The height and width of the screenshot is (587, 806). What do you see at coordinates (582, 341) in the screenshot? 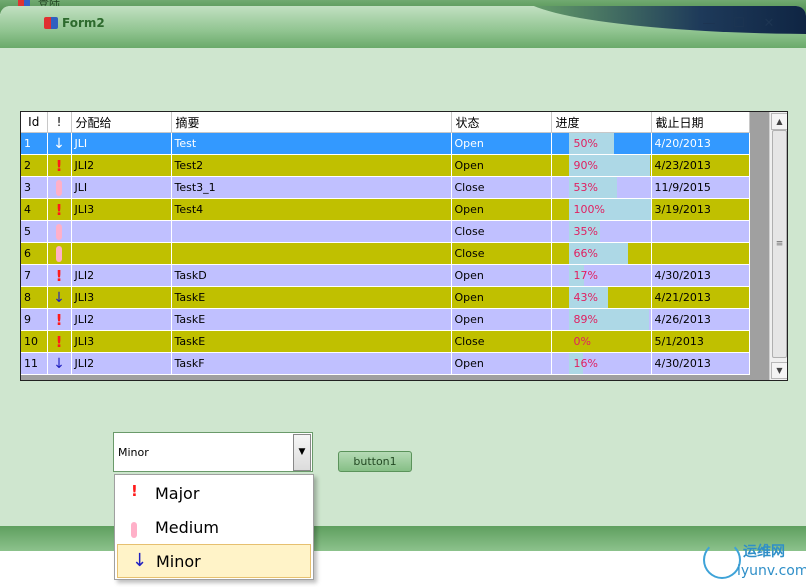
I see `progress-text: 0%` at bounding box center [582, 341].